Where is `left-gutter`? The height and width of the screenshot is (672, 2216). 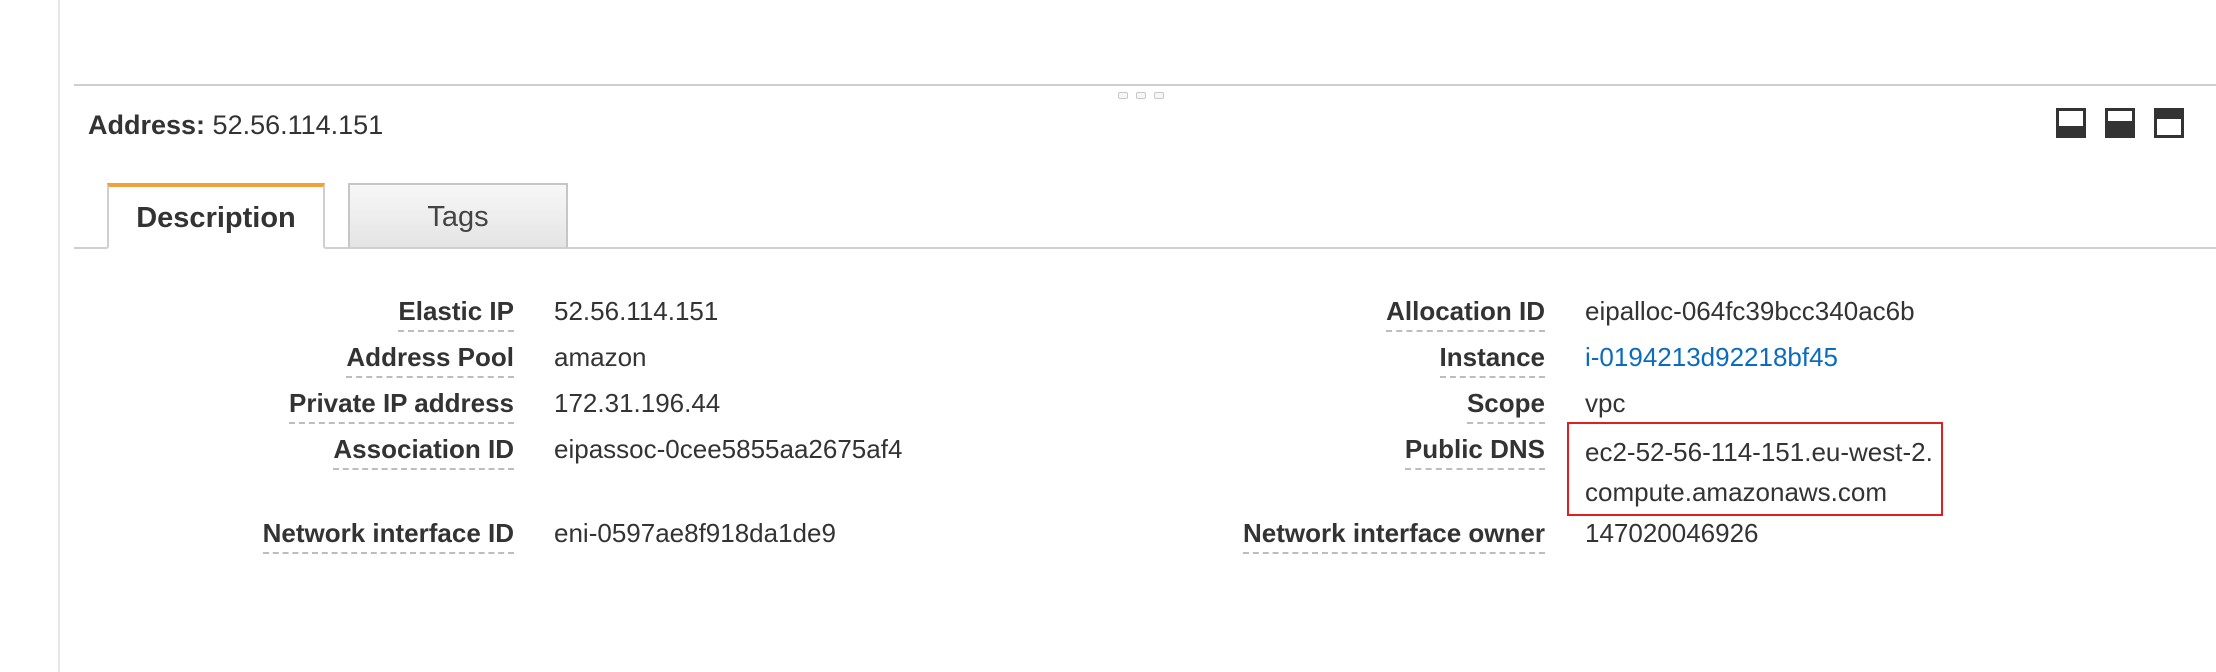 left-gutter is located at coordinates (59, 336).